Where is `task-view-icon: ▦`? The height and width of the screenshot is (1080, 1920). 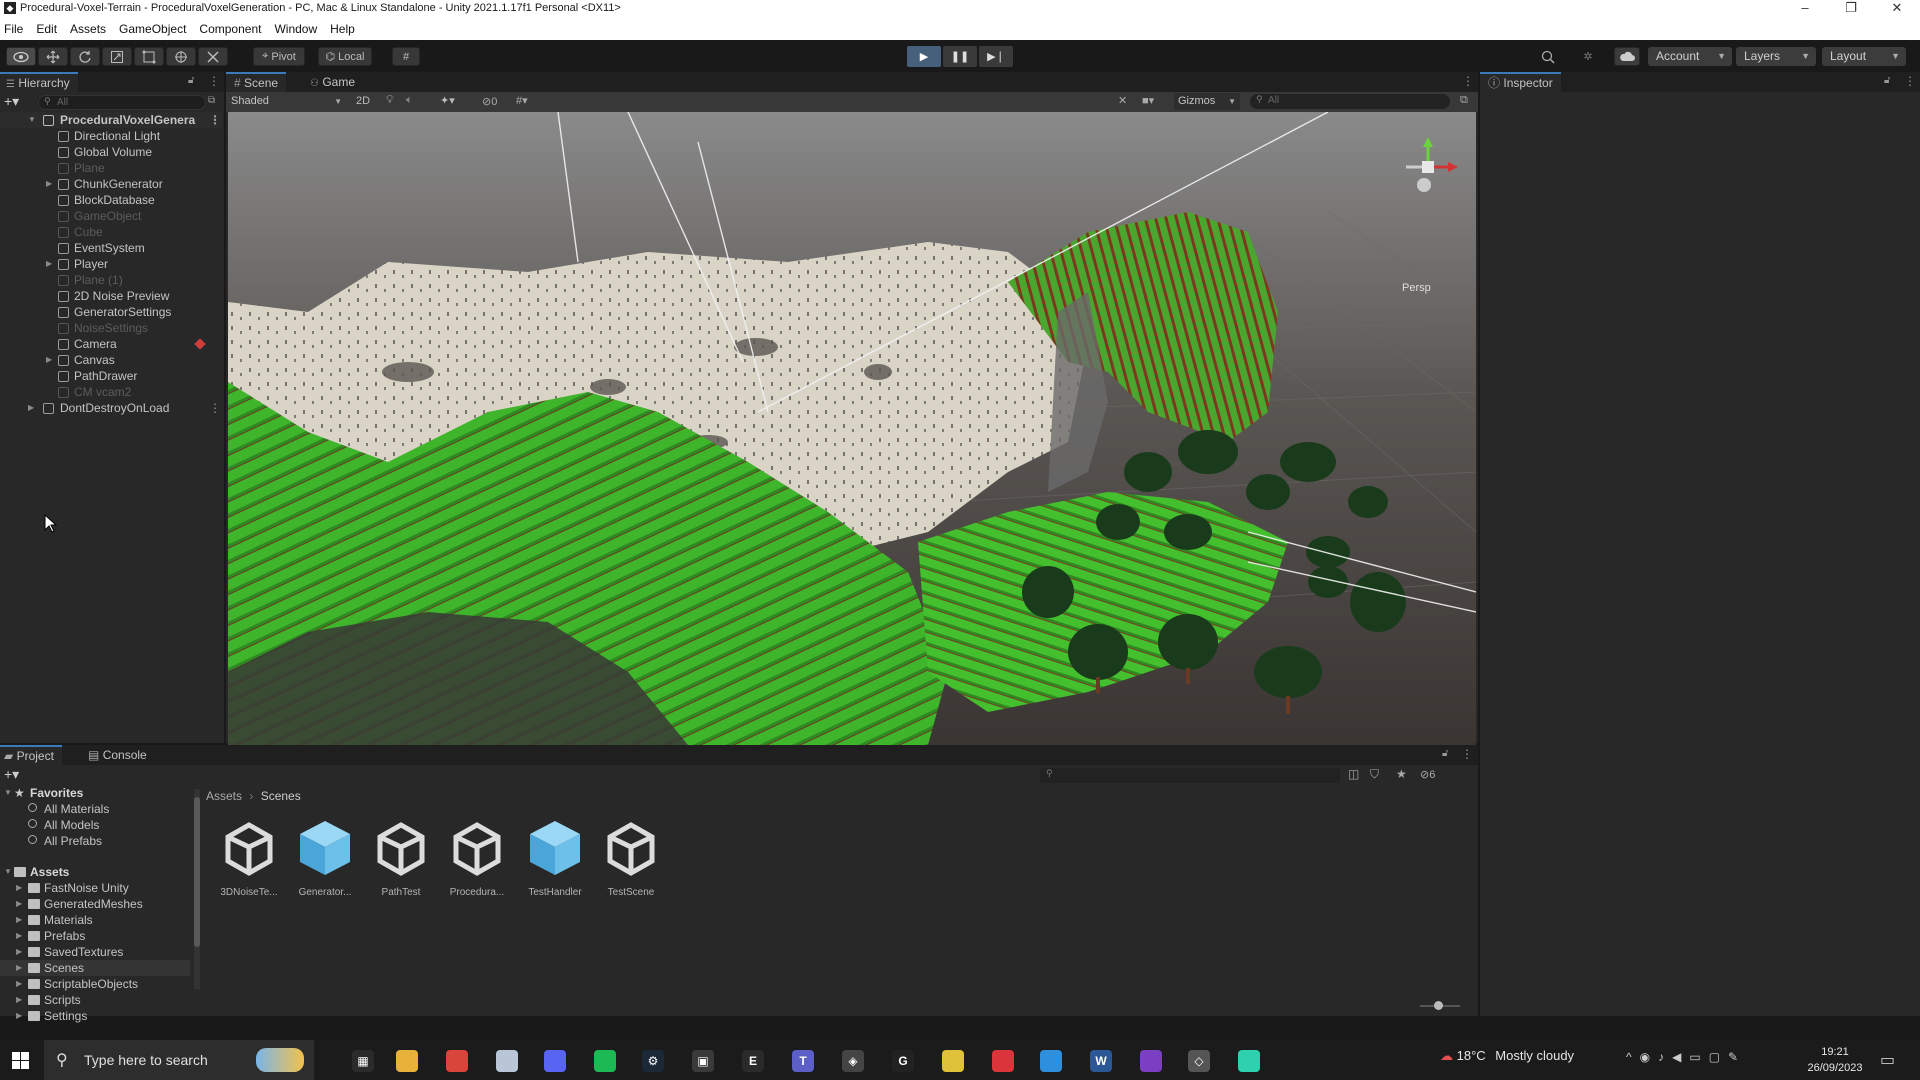
task-view-icon: ▦ is located at coordinates (363, 1061).